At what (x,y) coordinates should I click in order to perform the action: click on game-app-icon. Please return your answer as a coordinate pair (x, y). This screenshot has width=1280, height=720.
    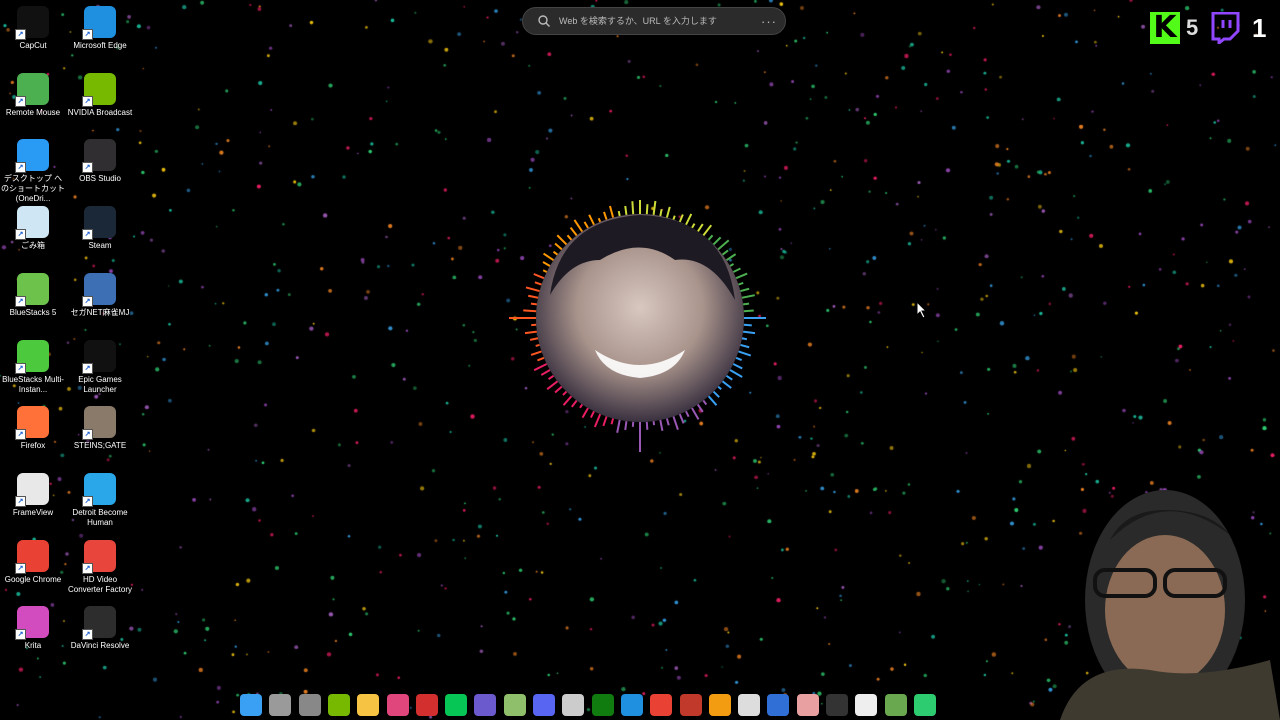
    Looking at the image, I should click on (690, 705).